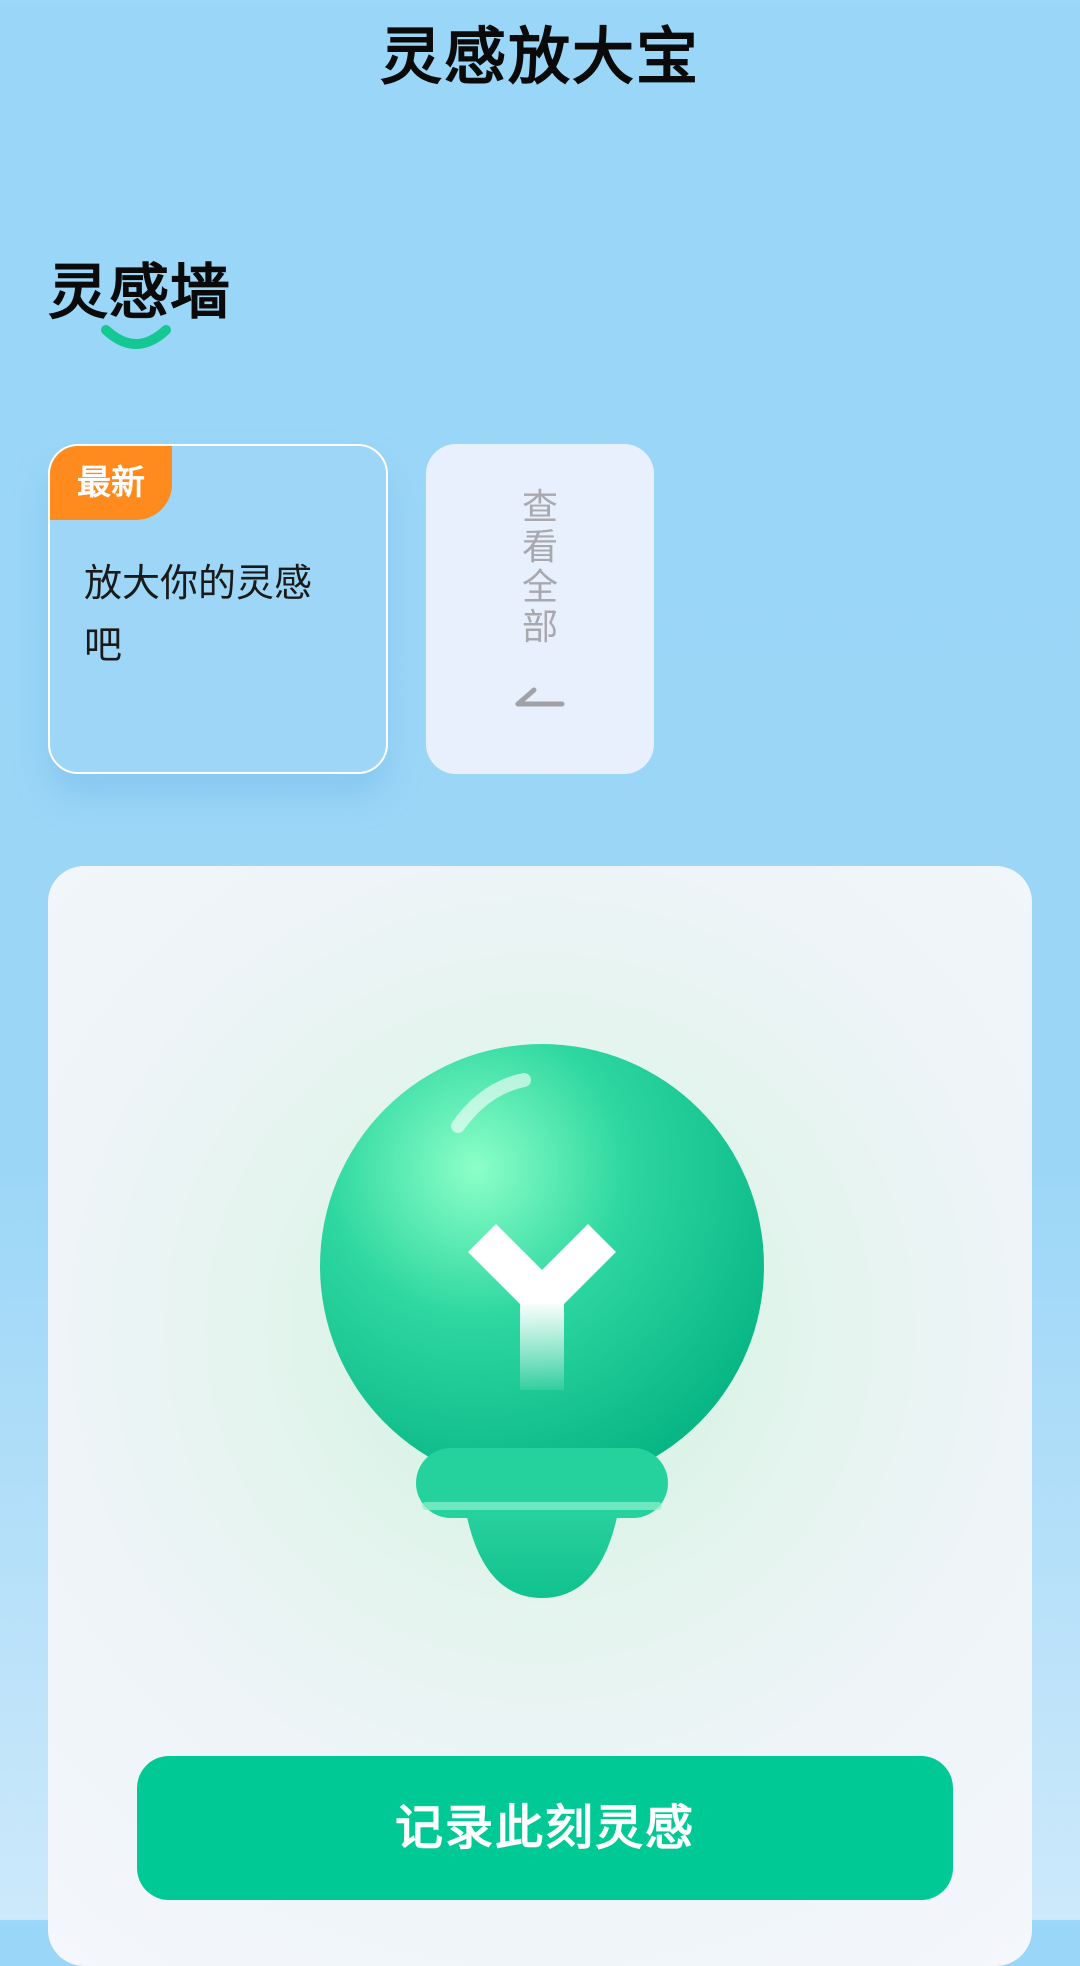 The width and height of the screenshot is (1080, 1966). I want to click on view-all-char: 查, so click(539, 507).